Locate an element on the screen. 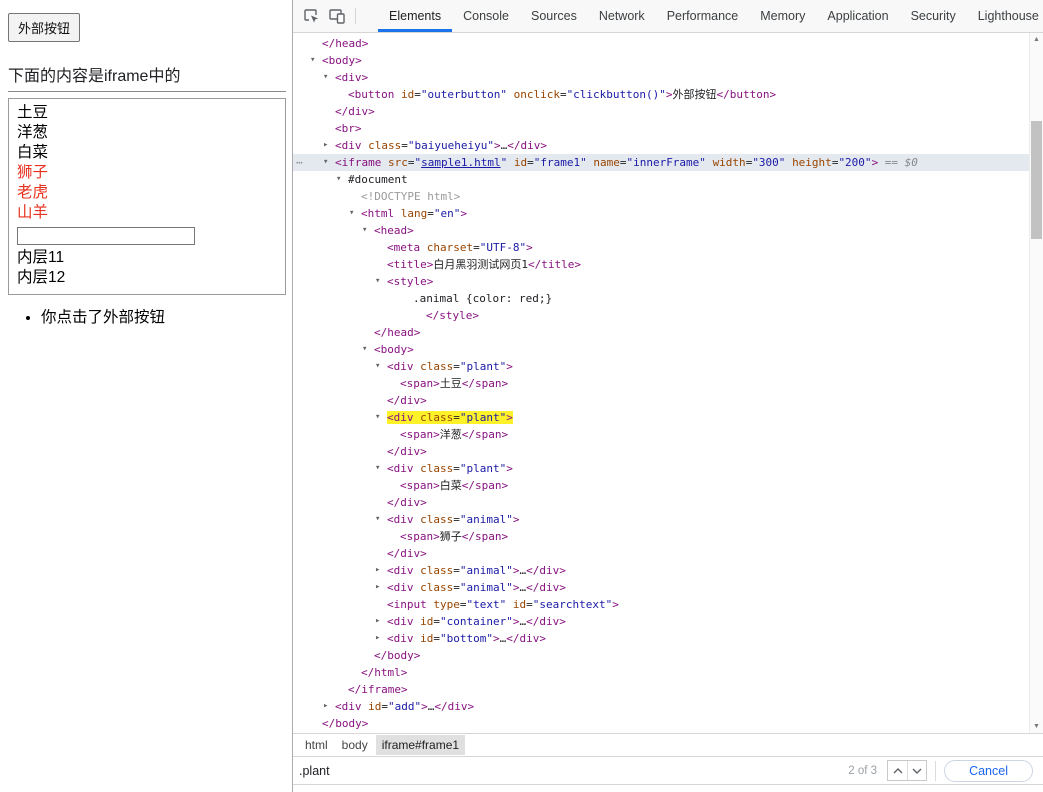 The height and width of the screenshot is (792, 1043). outer-button: 外部按钮 is located at coordinates (44, 27).